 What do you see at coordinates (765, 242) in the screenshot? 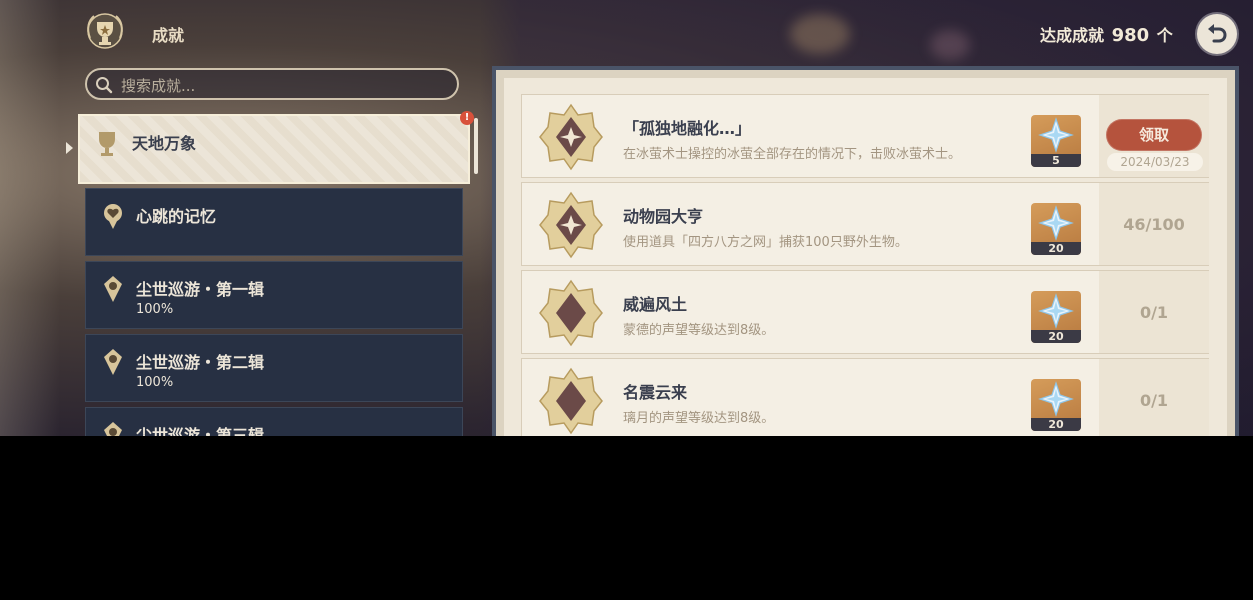
I see `achievement-description: 使用道具「四方八方之网」捕获100只野外生物。` at bounding box center [765, 242].